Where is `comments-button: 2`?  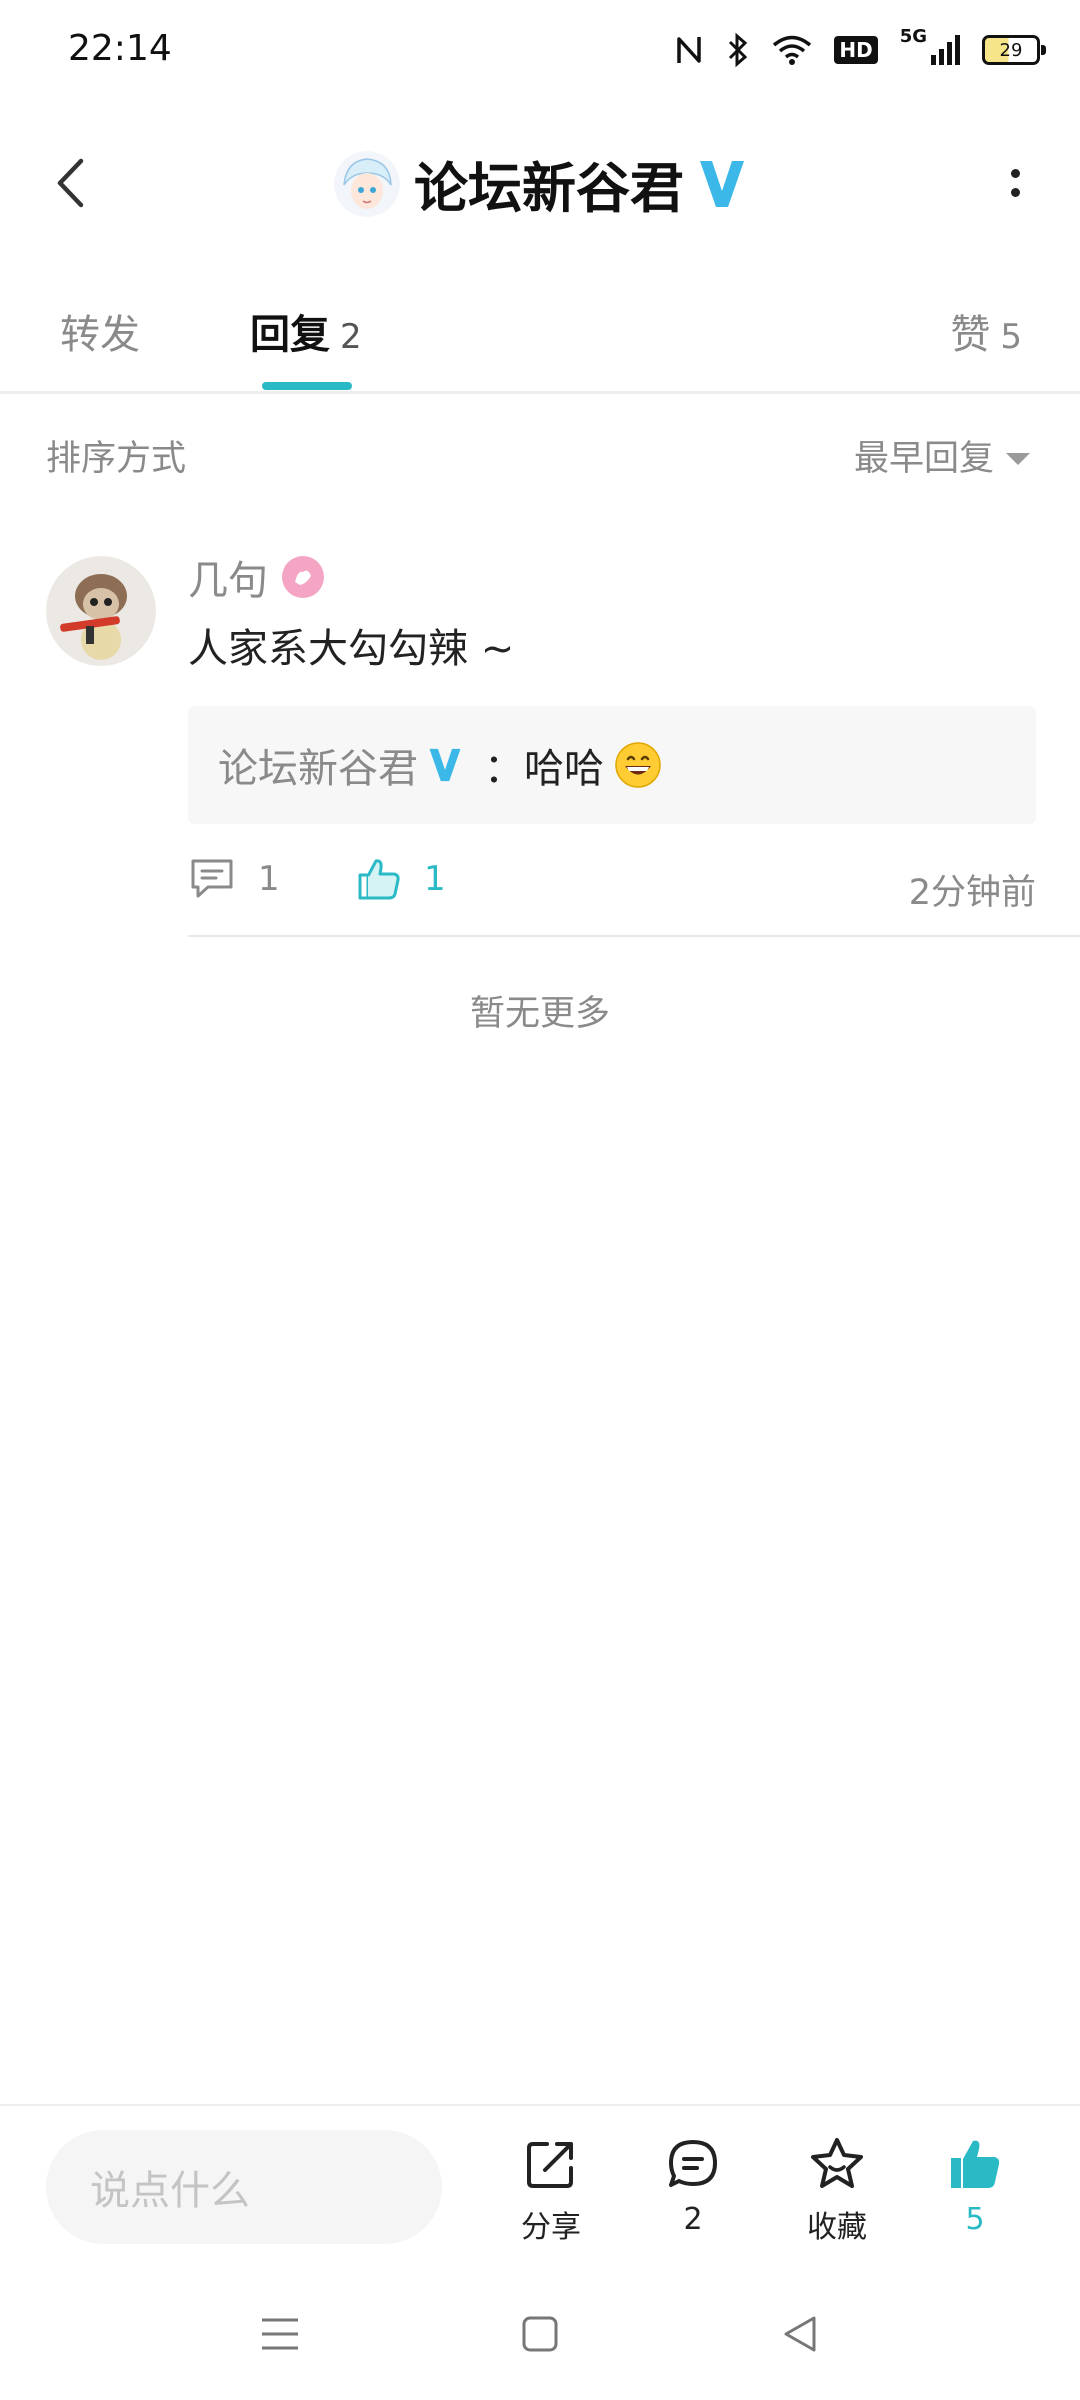 comments-button: 2 is located at coordinates (693, 2186).